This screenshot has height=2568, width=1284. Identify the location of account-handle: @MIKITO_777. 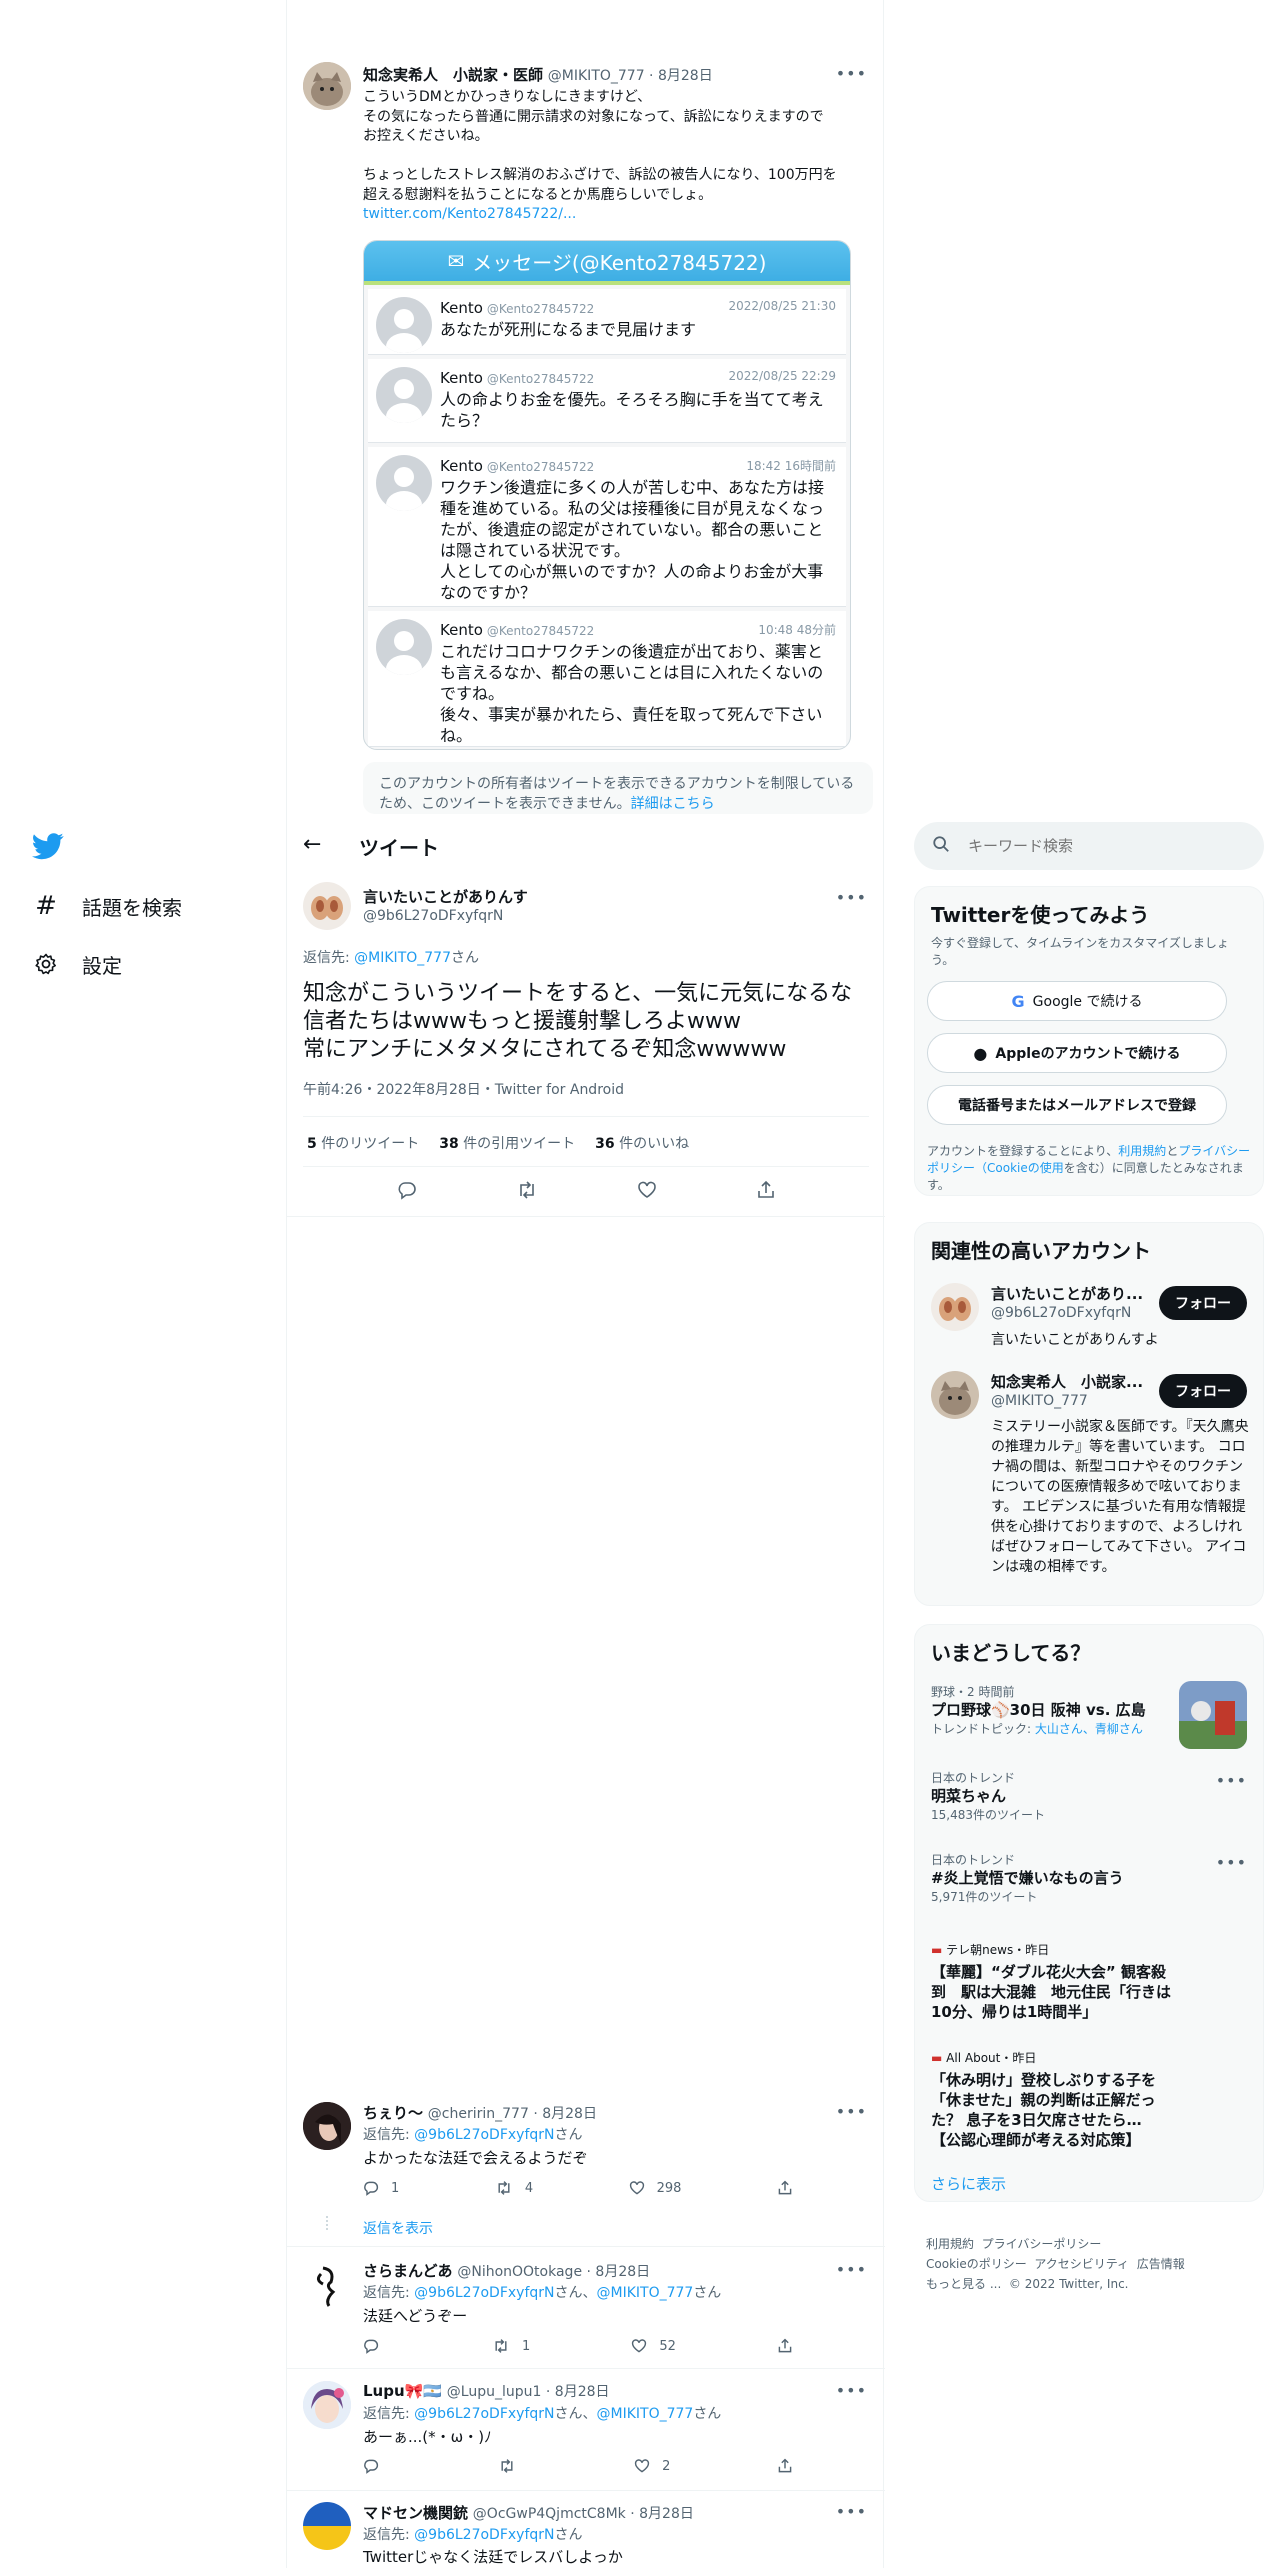
(1039, 1401).